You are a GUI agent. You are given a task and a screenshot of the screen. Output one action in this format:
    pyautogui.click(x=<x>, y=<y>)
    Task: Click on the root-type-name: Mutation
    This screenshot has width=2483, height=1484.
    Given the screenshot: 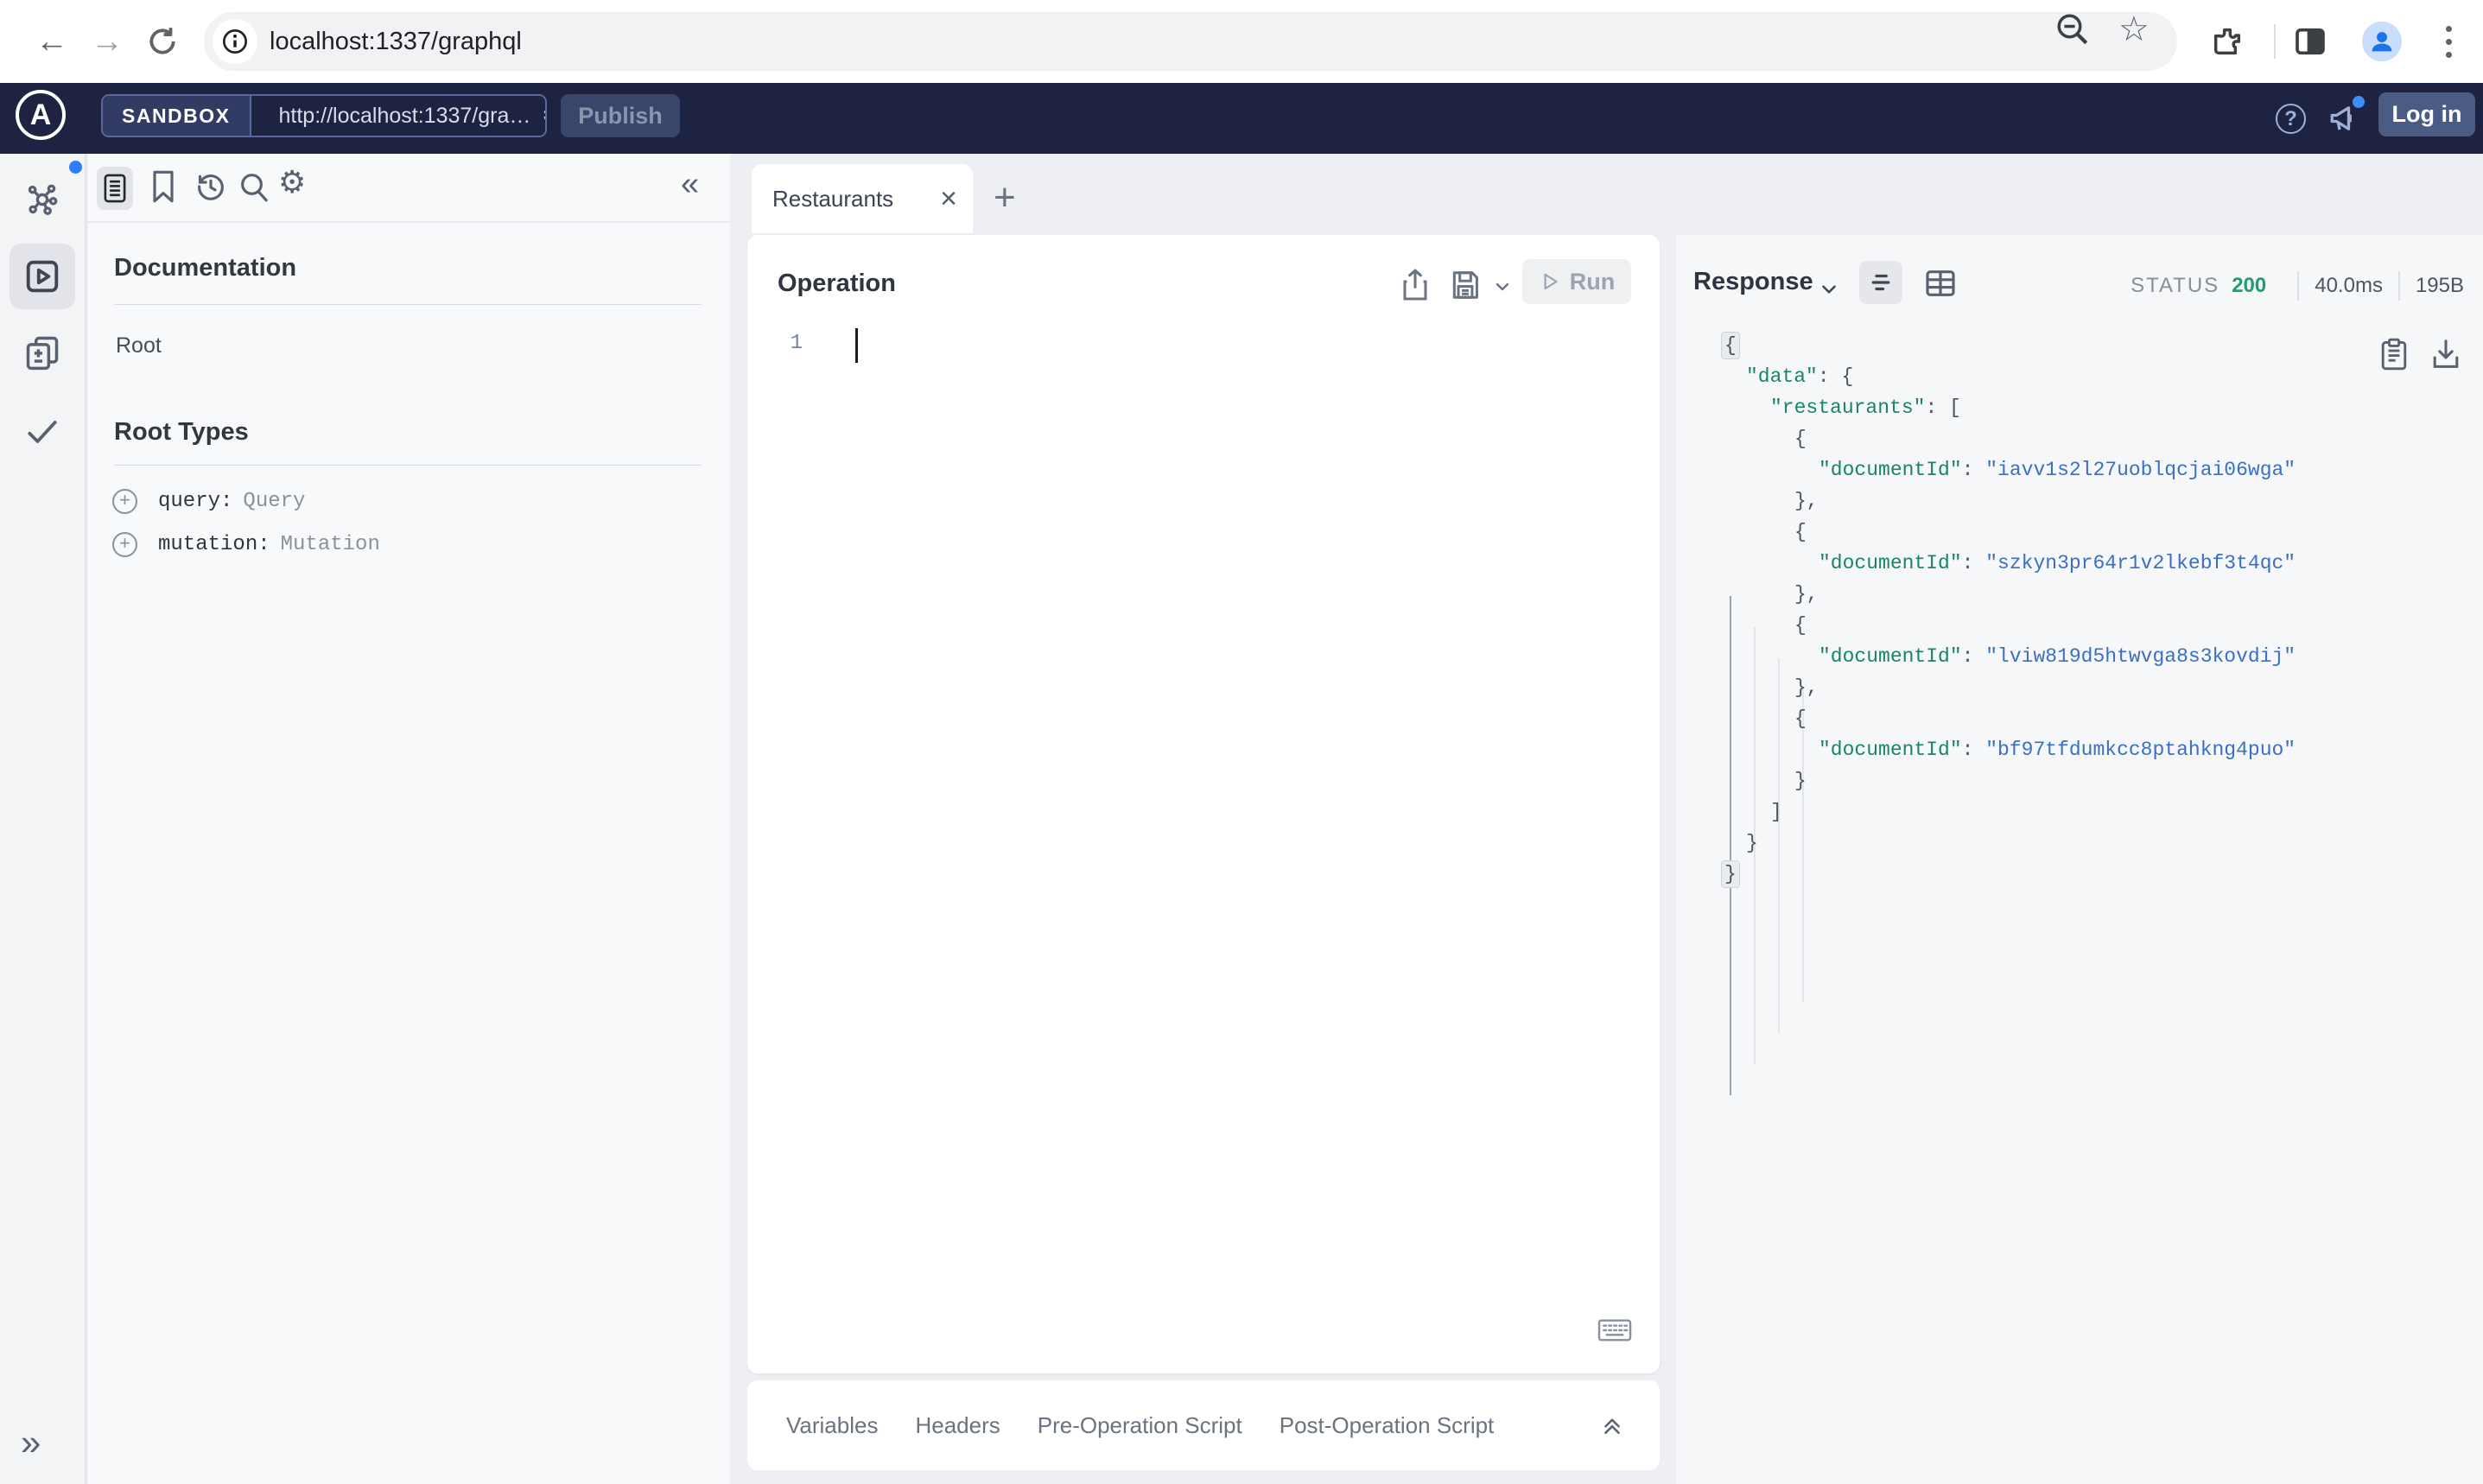 What is the action you would take?
    pyautogui.click(x=331, y=544)
    